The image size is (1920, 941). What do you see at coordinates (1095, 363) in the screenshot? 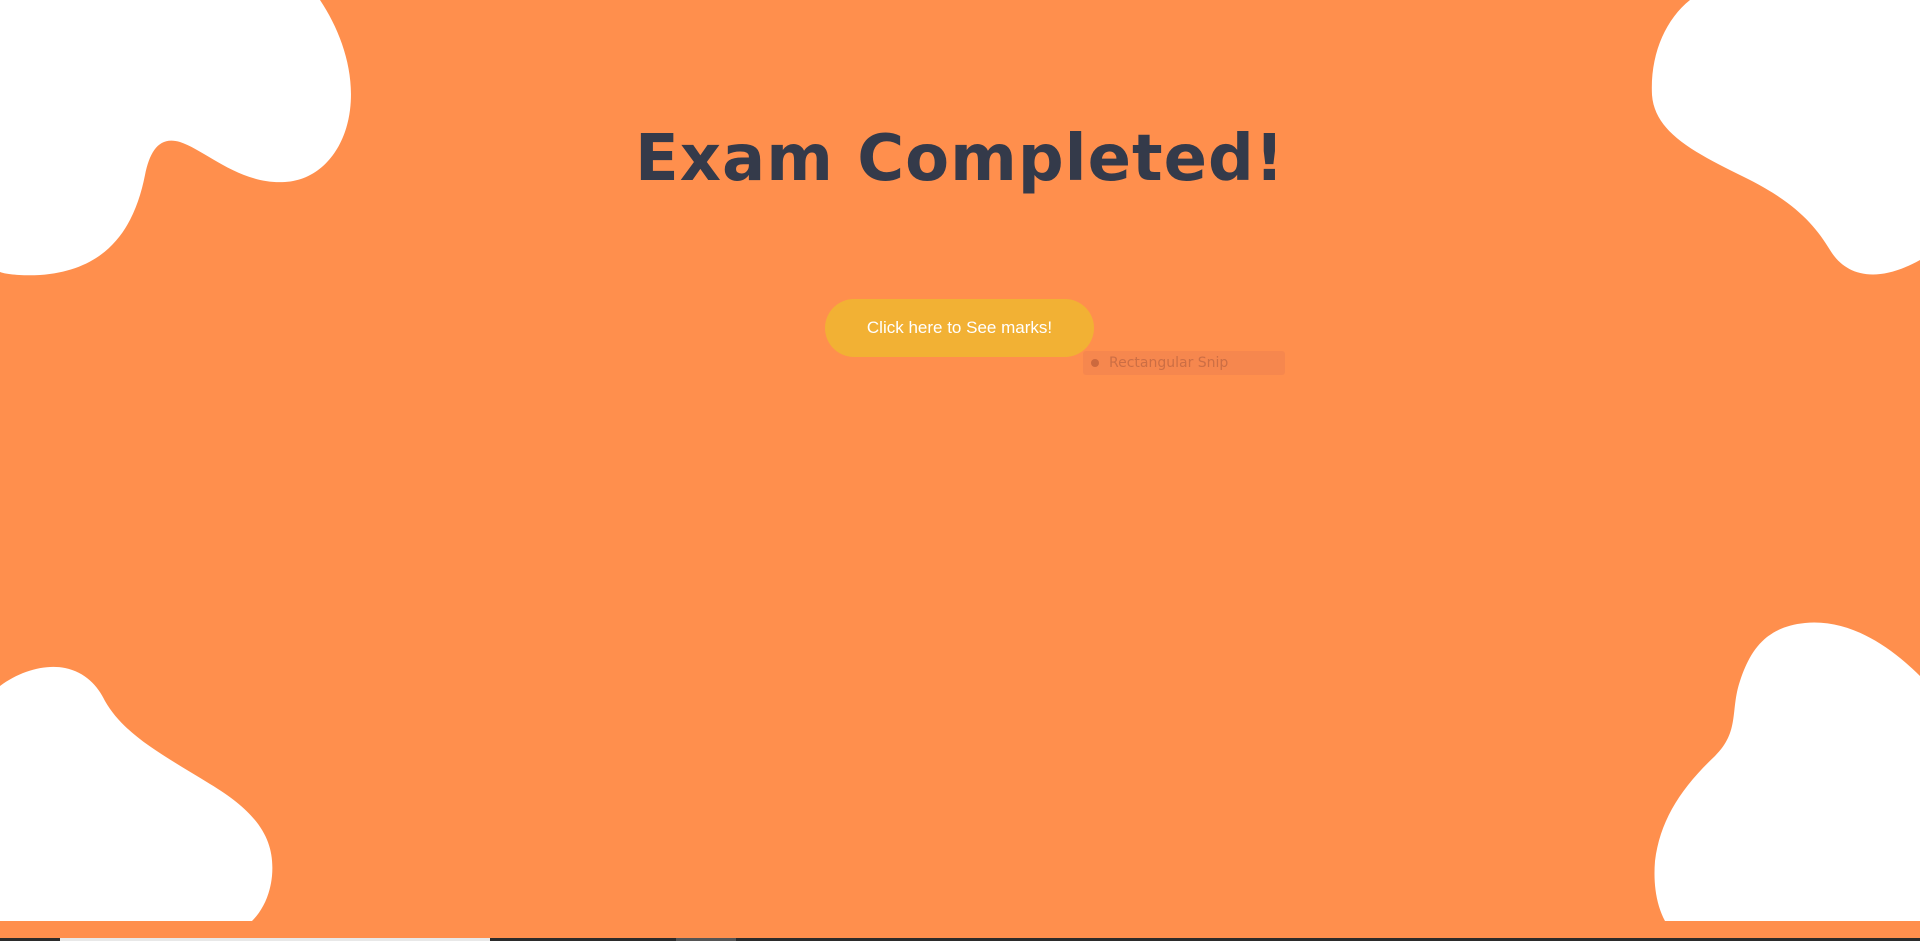
I see `snip-dot-icon` at bounding box center [1095, 363].